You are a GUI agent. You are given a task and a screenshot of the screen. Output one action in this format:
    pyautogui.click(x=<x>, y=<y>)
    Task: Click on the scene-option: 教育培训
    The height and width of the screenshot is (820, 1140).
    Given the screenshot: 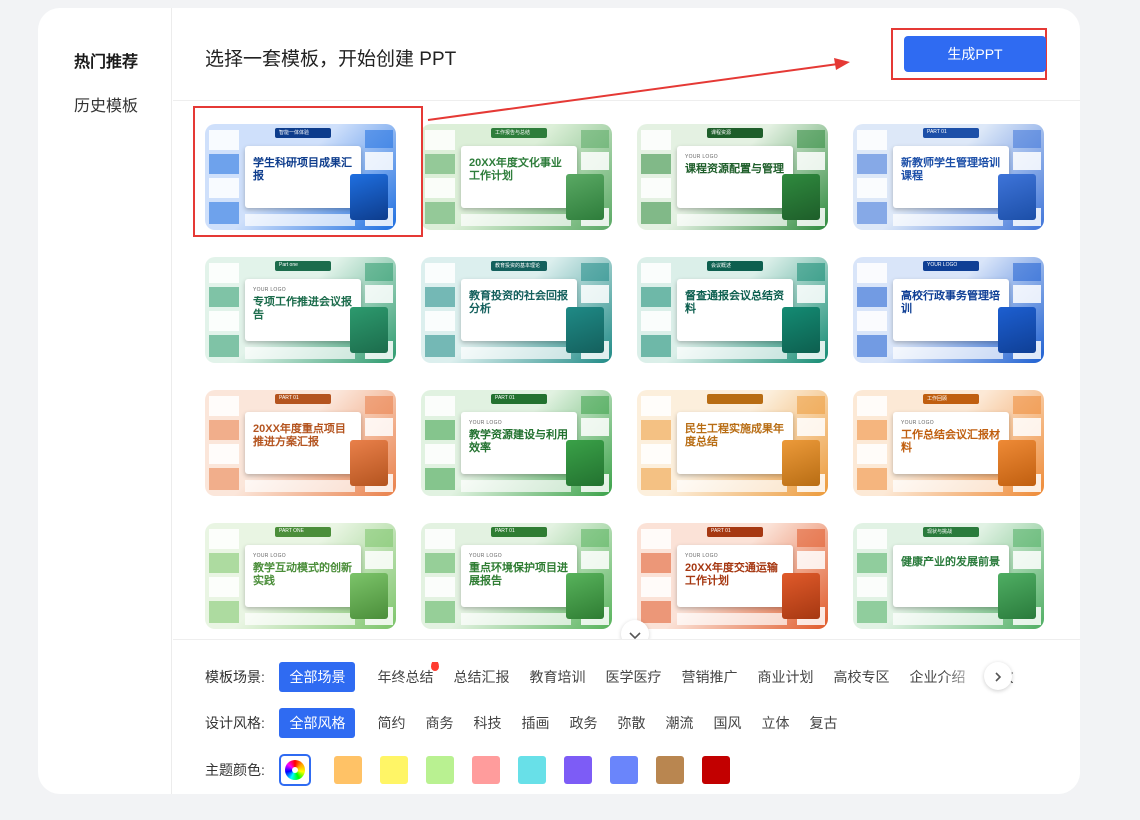 What is the action you would take?
    pyautogui.click(x=557, y=677)
    